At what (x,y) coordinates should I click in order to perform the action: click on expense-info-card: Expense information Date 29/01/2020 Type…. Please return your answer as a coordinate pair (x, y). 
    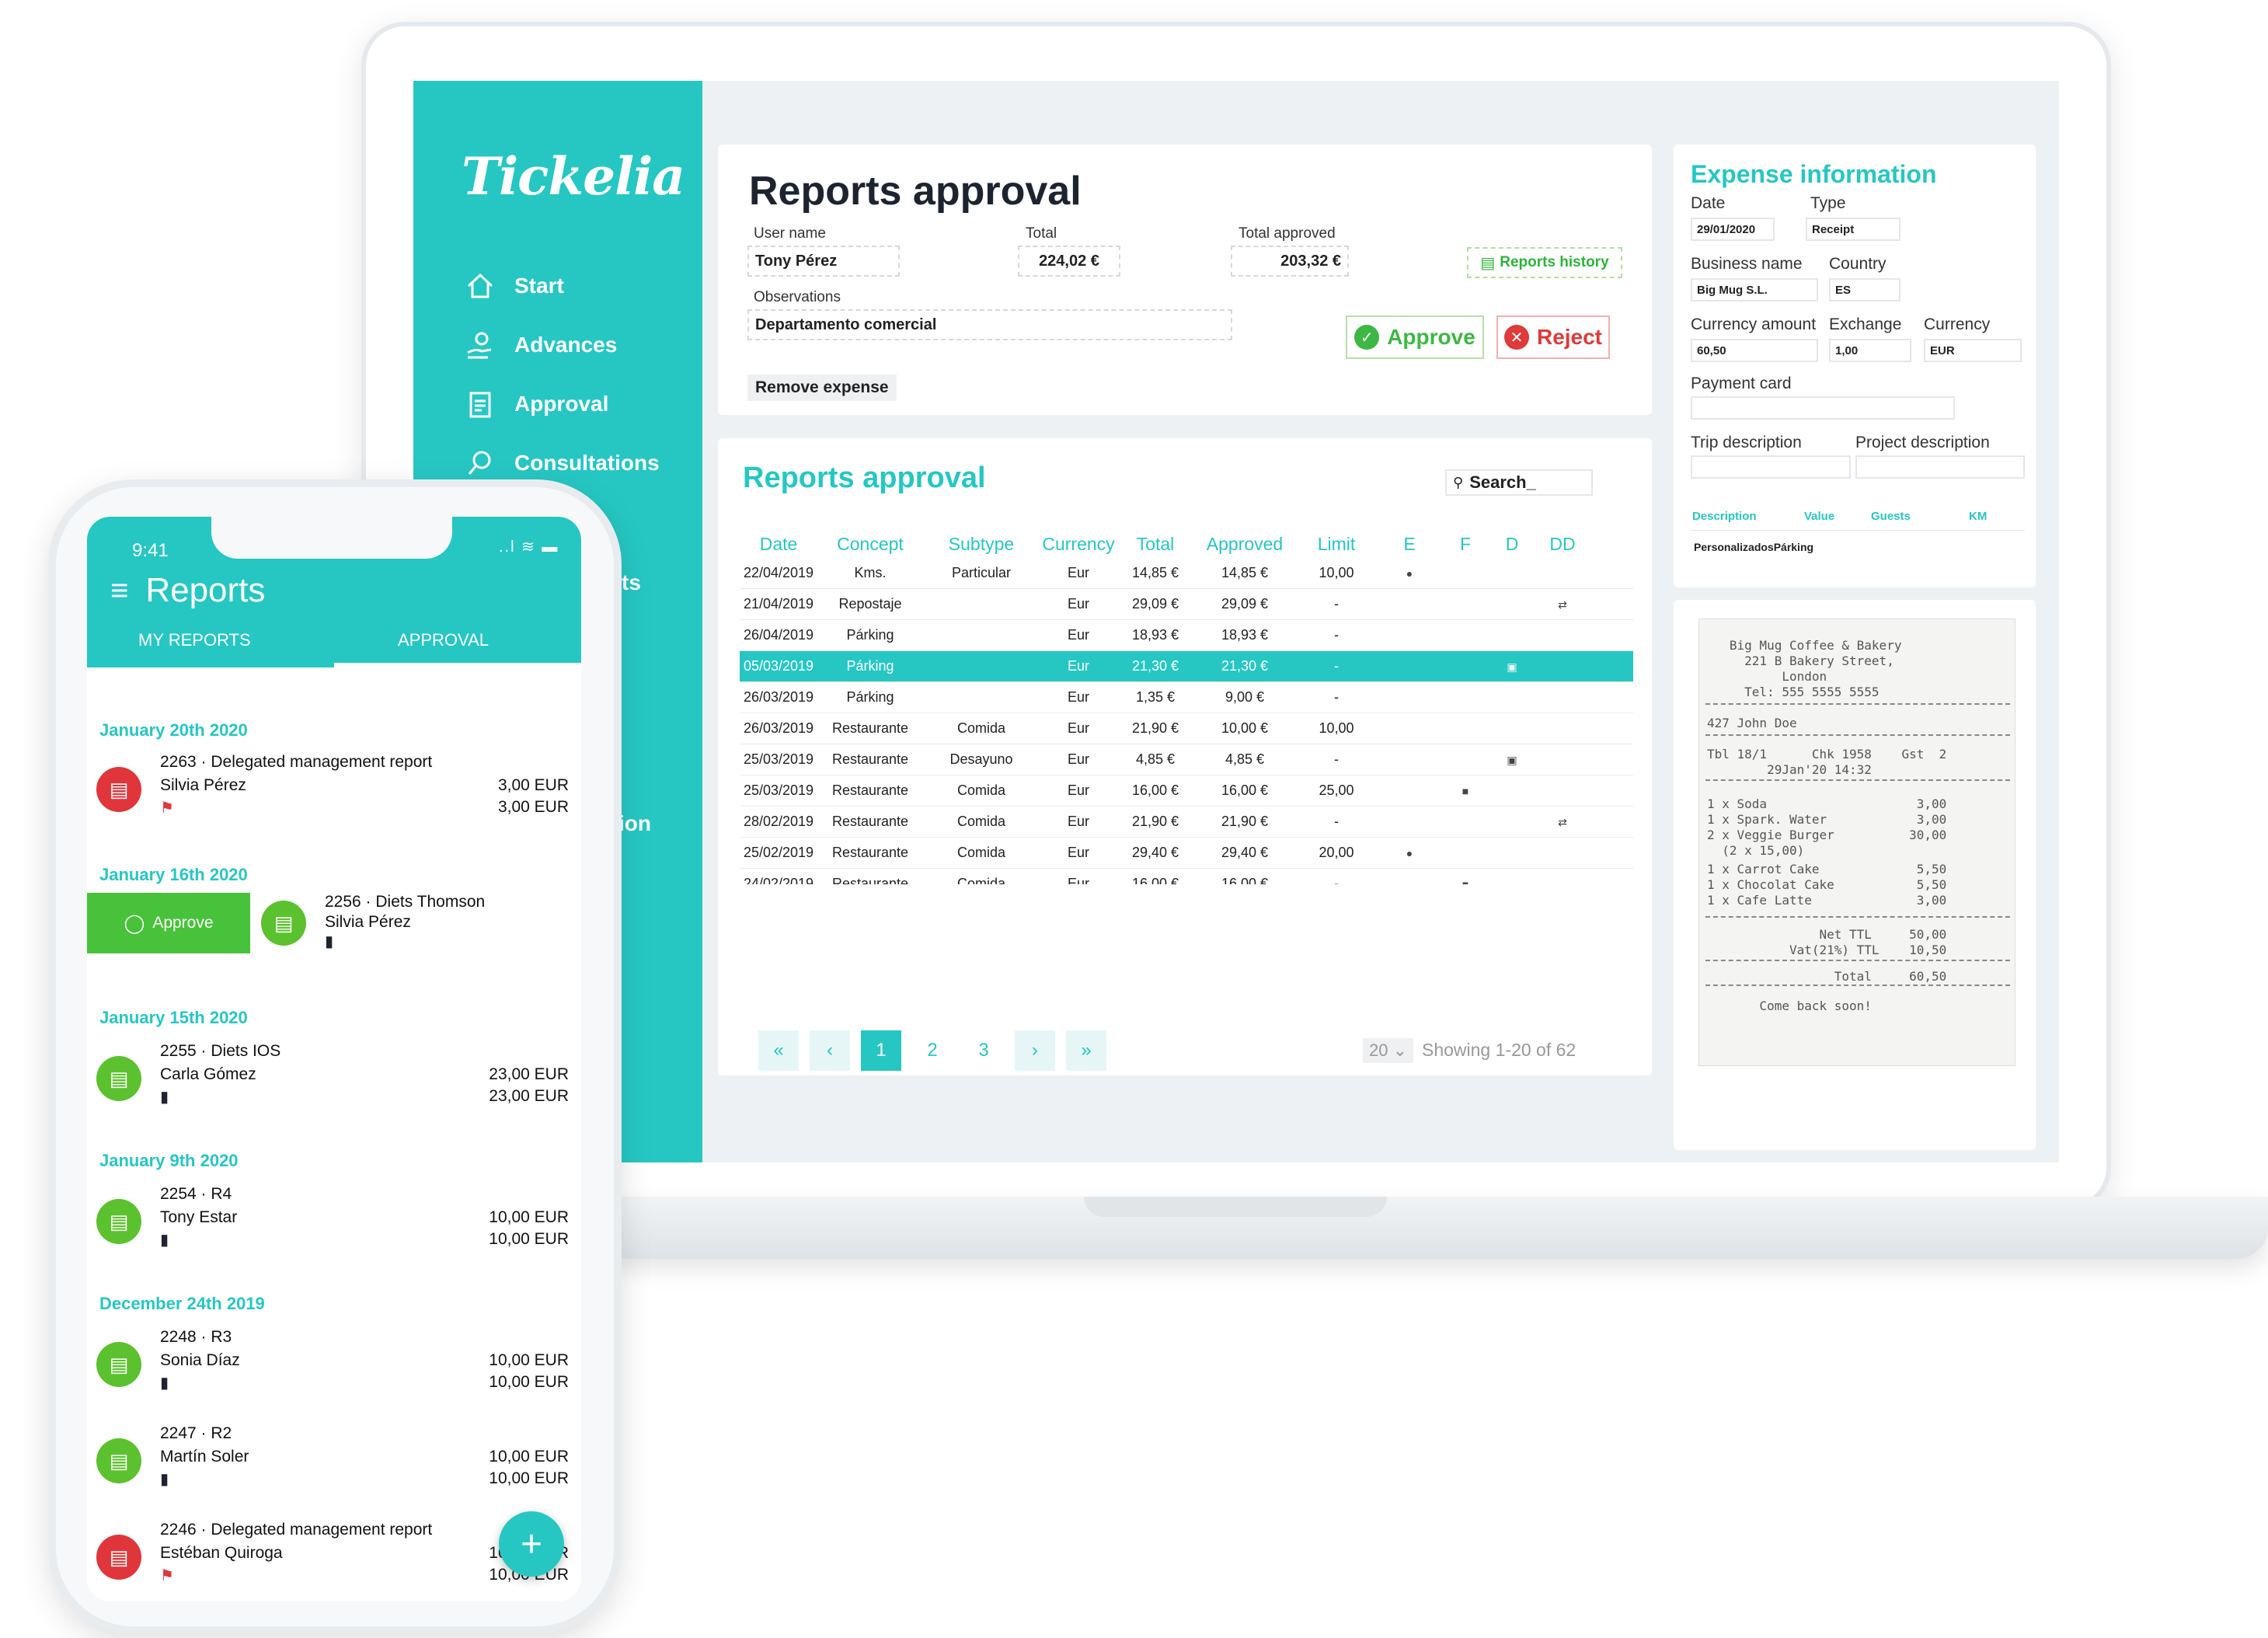
    Looking at the image, I should click on (1855, 366).